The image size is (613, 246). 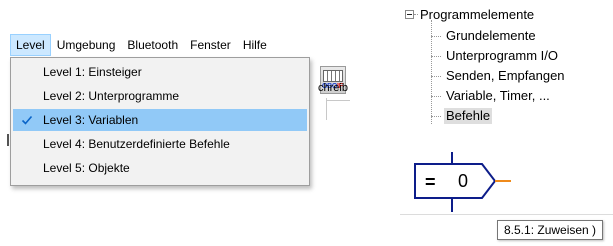 I want to click on menu-item-label: Level 4: Benutzerdefinierte Befehle, so click(x=136, y=144).